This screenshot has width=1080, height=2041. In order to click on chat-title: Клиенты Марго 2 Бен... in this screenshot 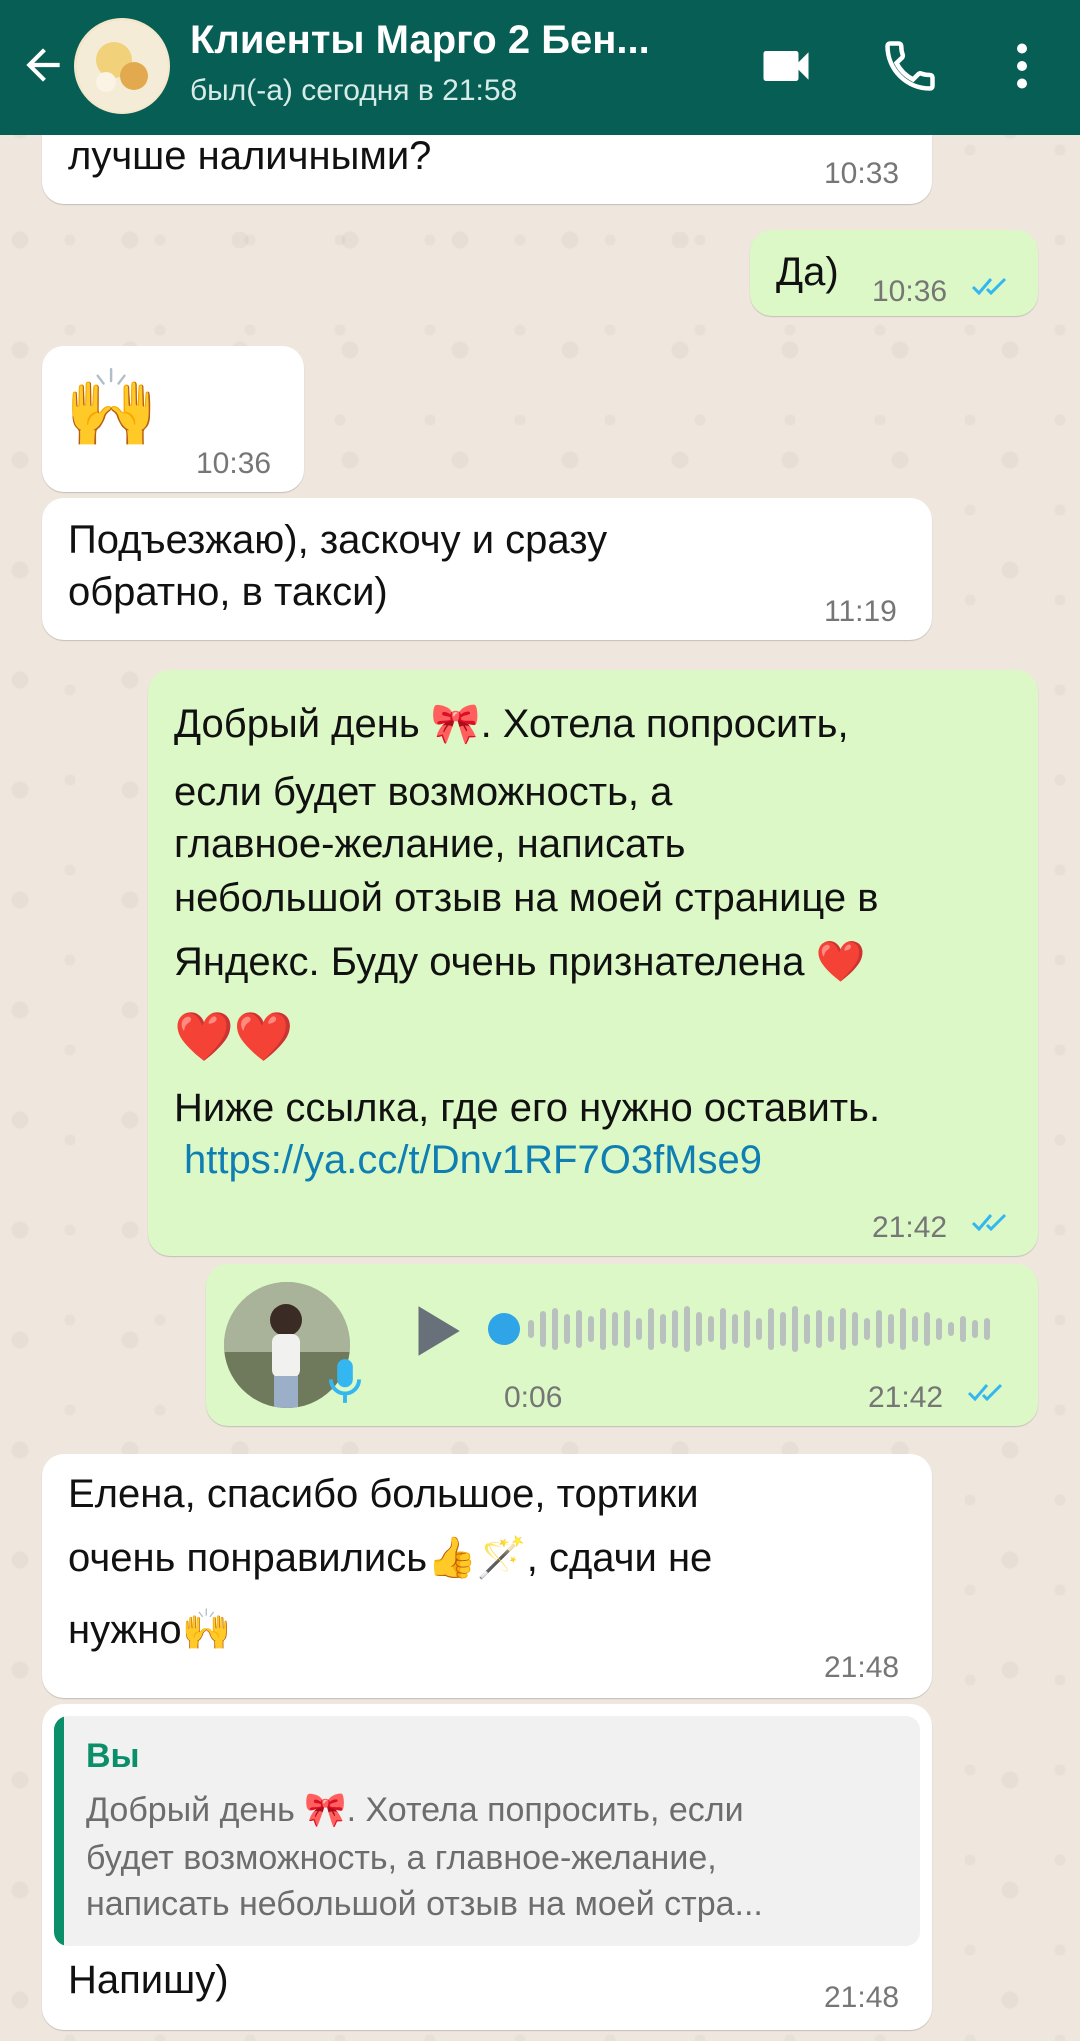, I will do `click(460, 40)`.